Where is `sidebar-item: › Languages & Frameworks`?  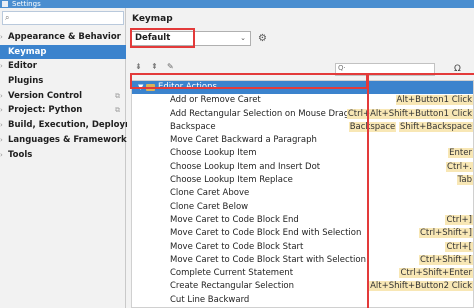 sidebar-item: › Languages & Frameworks is located at coordinates (66, 140).